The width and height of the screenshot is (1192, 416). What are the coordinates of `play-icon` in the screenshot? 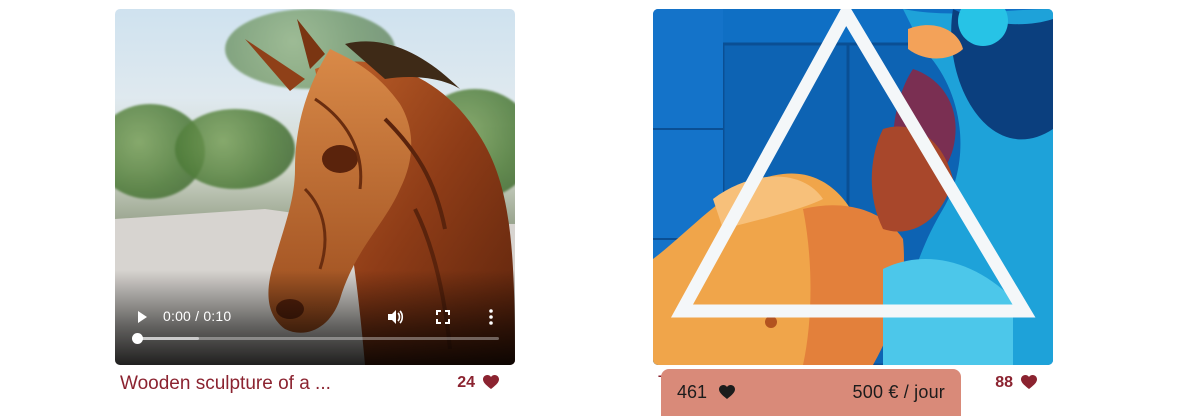 It's located at (142, 317).